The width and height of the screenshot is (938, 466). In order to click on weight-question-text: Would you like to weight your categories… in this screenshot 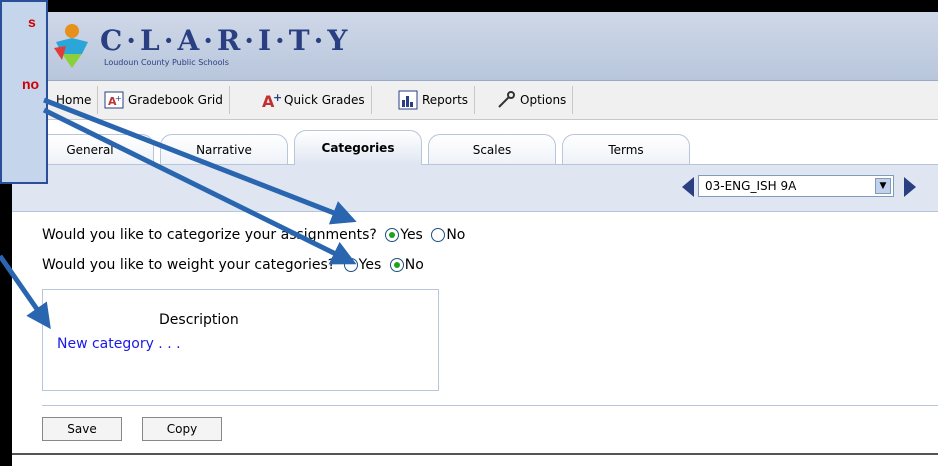, I will do `click(189, 265)`.